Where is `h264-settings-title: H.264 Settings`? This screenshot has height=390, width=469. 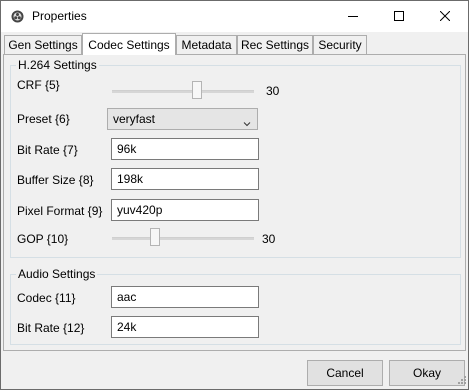 h264-settings-title: H.264 Settings is located at coordinates (57, 65).